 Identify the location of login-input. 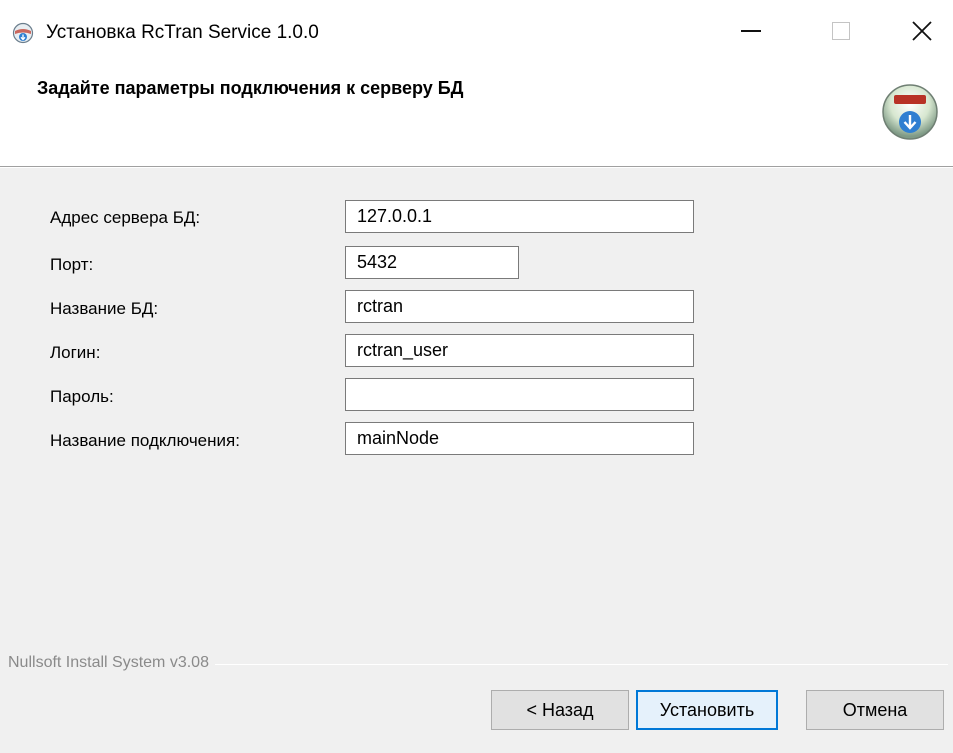
(519, 350).